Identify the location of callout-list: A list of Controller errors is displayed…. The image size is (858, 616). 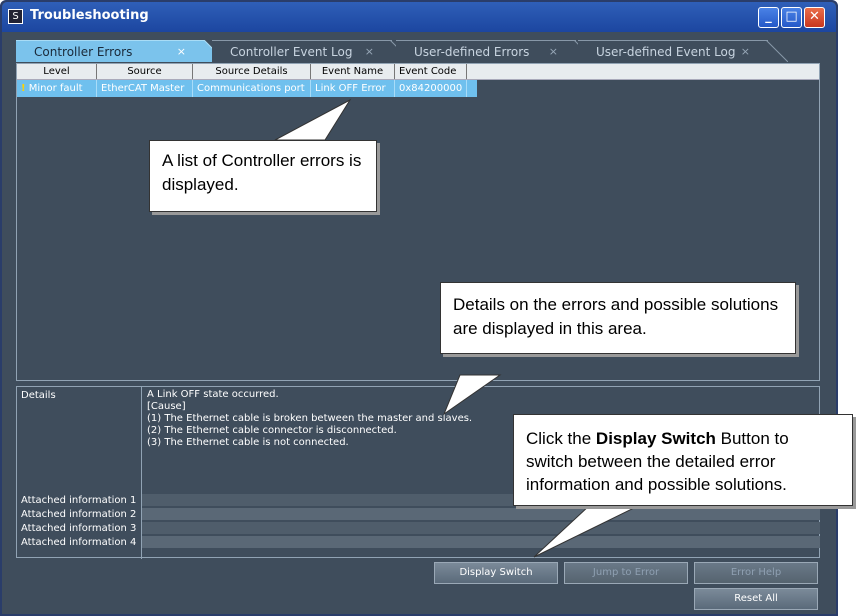
(263, 176).